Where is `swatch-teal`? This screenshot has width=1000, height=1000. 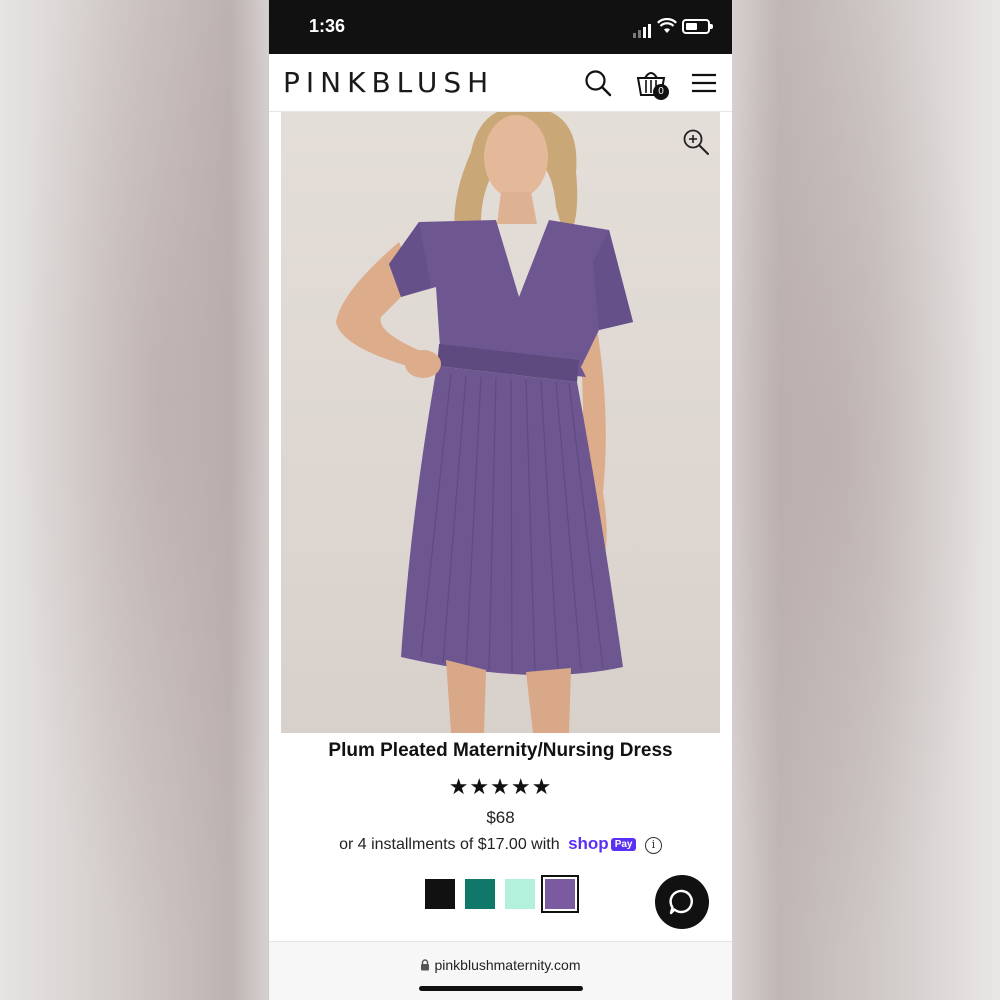 swatch-teal is located at coordinates (480, 894).